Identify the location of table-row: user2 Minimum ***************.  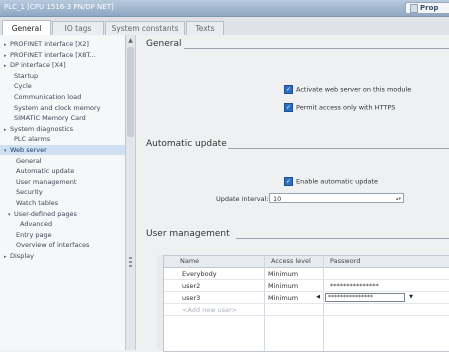
(306, 286).